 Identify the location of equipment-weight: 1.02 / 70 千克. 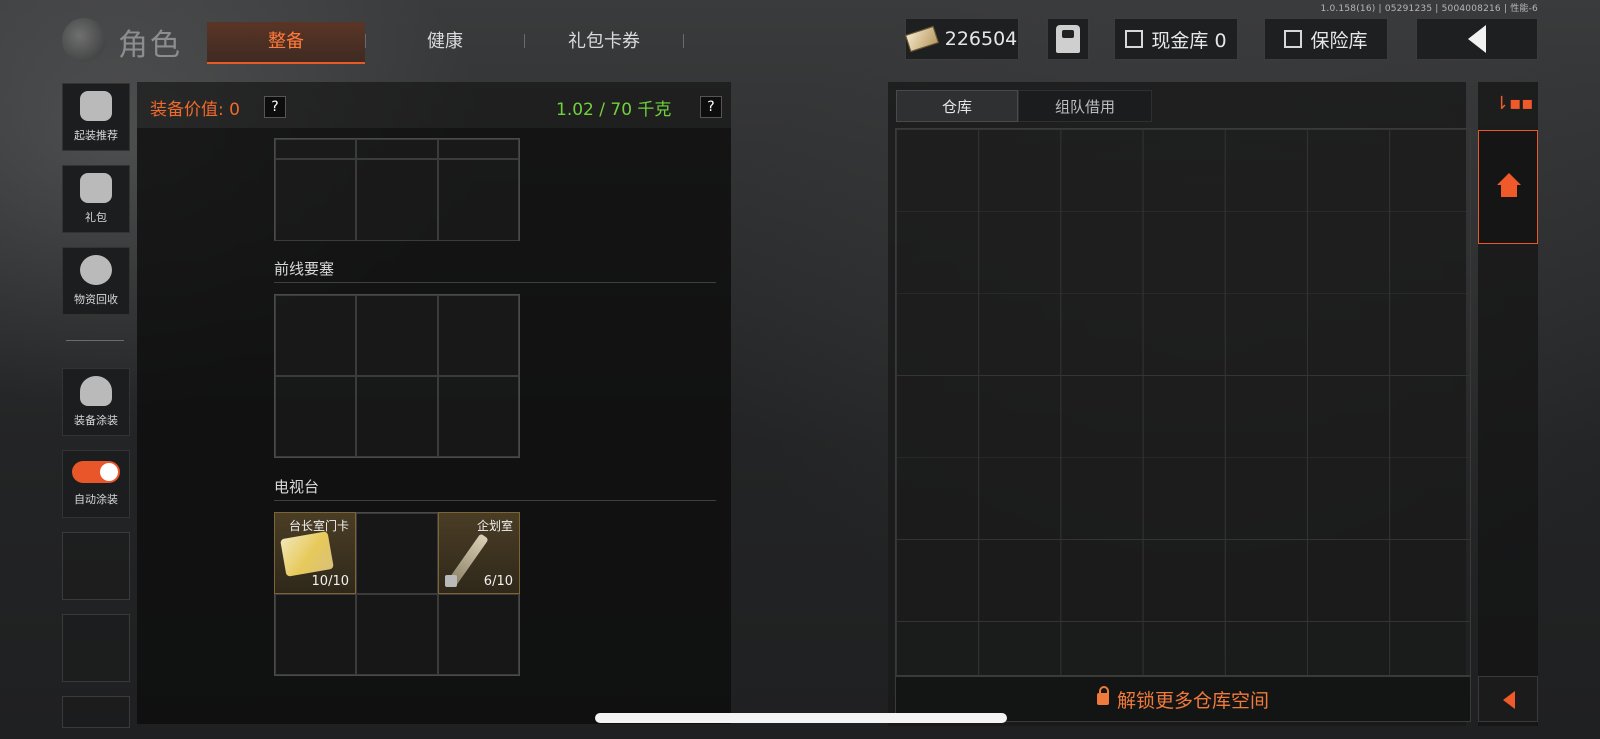
(614, 110).